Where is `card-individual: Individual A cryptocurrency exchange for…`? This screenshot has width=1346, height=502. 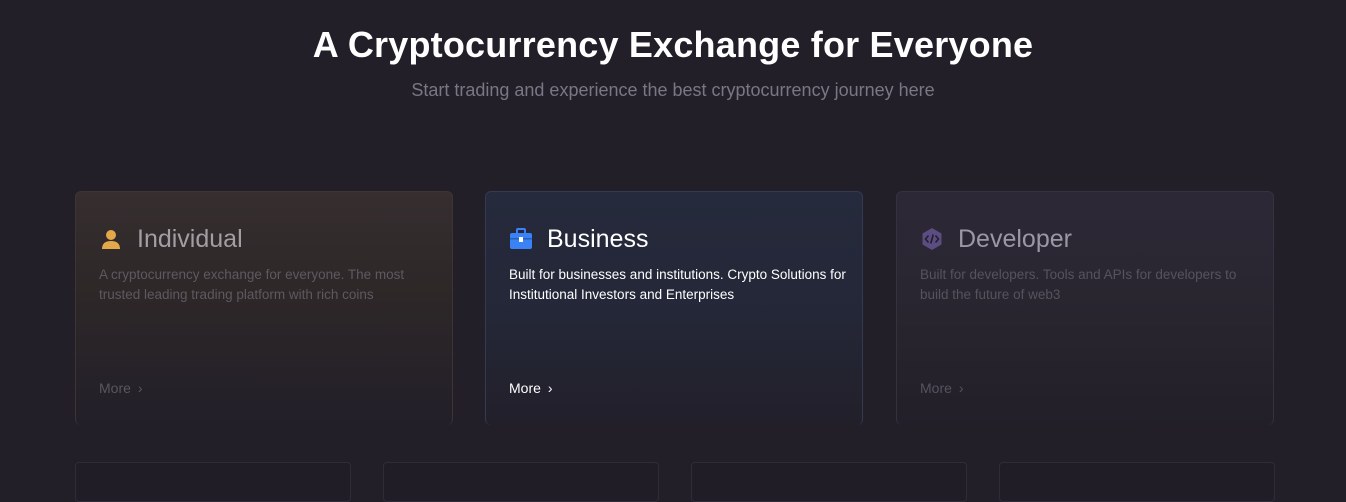 card-individual: Individual A cryptocurrency exchange for… is located at coordinates (264, 308).